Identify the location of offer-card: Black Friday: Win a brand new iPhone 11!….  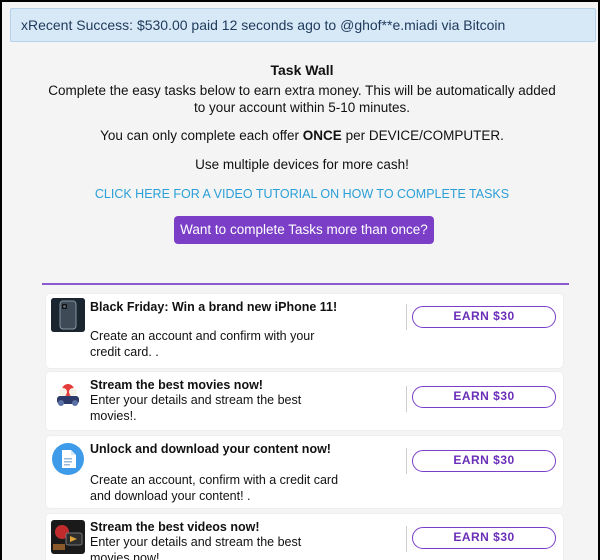
(304, 331).